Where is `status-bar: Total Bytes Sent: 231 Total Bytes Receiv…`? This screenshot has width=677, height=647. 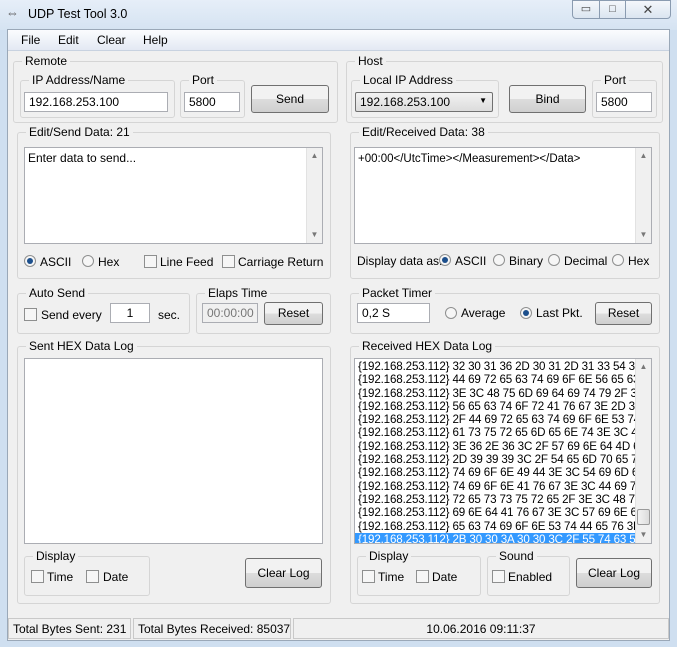
status-bar: Total Bytes Sent: 231 Total Bytes Receiv… is located at coordinates (338, 629).